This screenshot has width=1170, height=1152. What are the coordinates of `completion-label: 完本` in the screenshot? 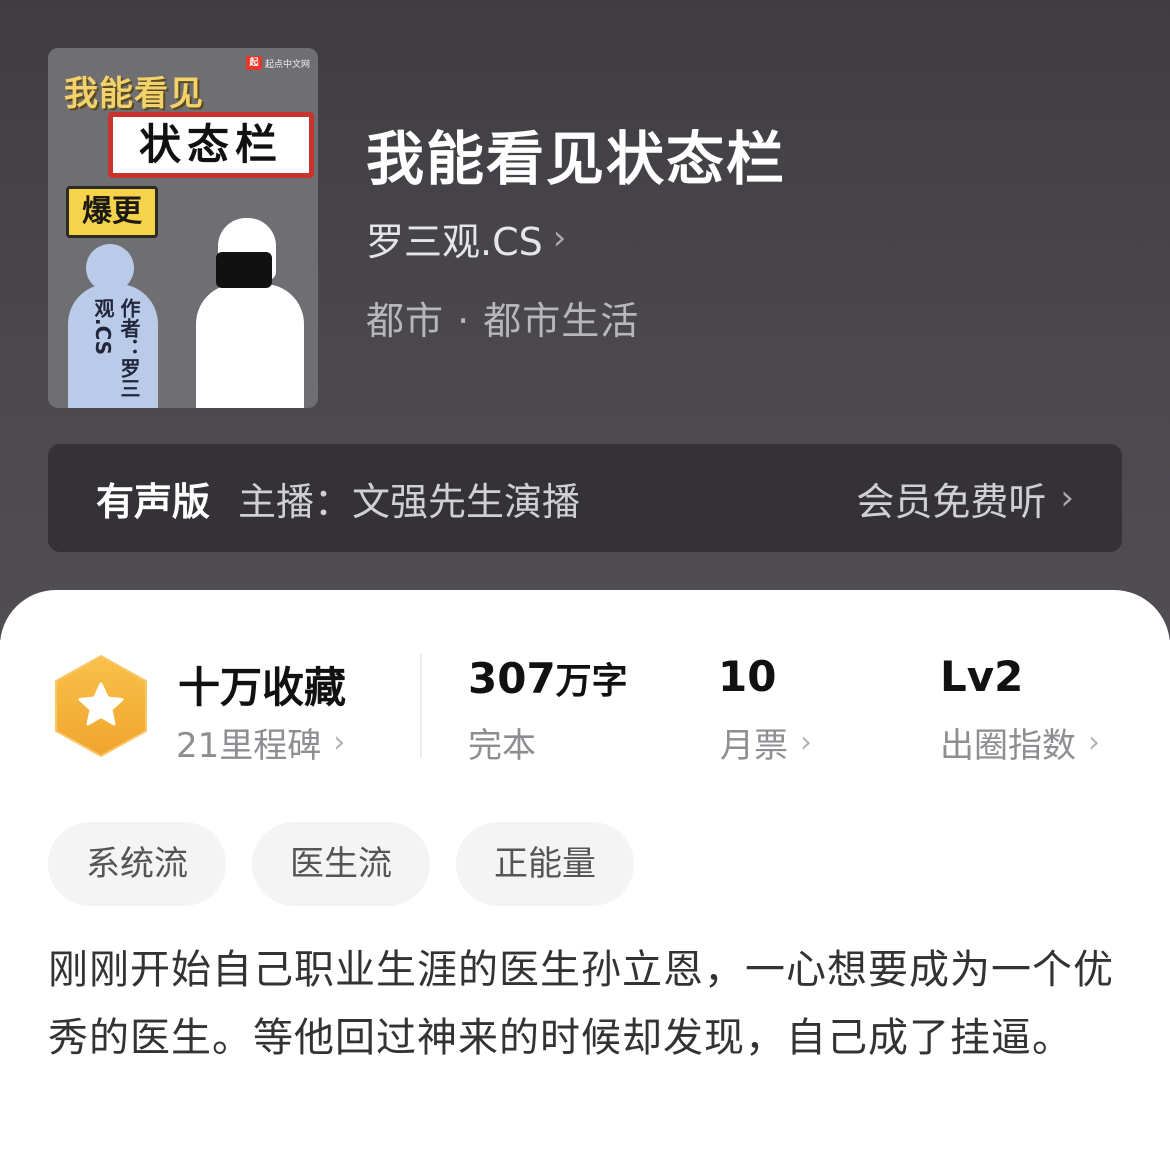 It's located at (502, 746).